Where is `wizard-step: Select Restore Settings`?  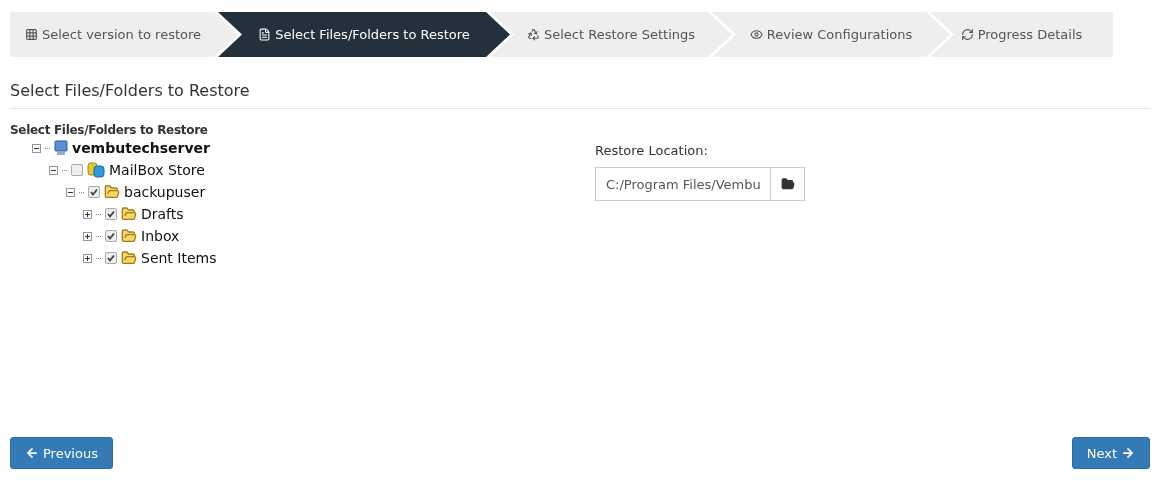
wizard-step: Select Restore Settings is located at coordinates (611, 34).